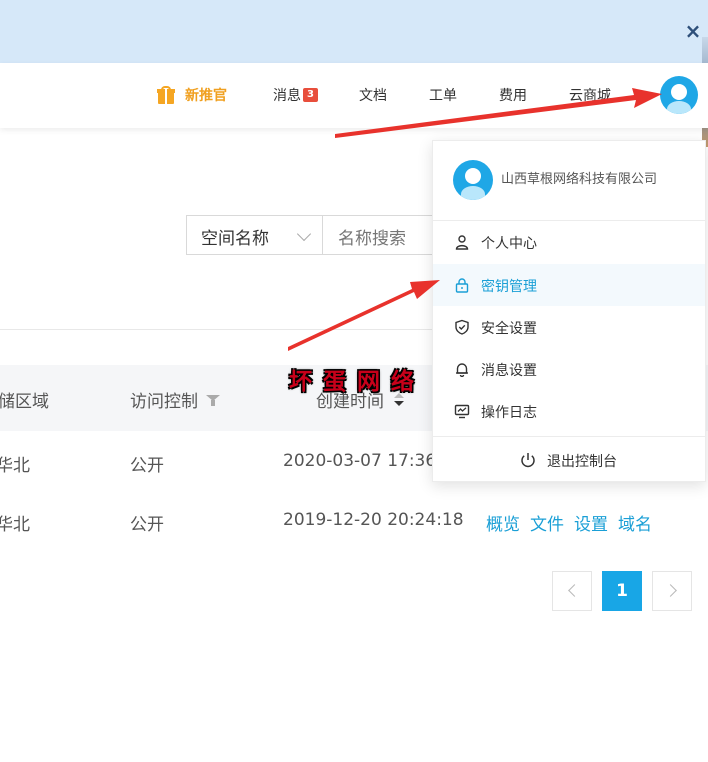 The width and height of the screenshot is (708, 762). What do you see at coordinates (569, 285) in the screenshot?
I see `menu-item-key-management: 密钥管理` at bounding box center [569, 285].